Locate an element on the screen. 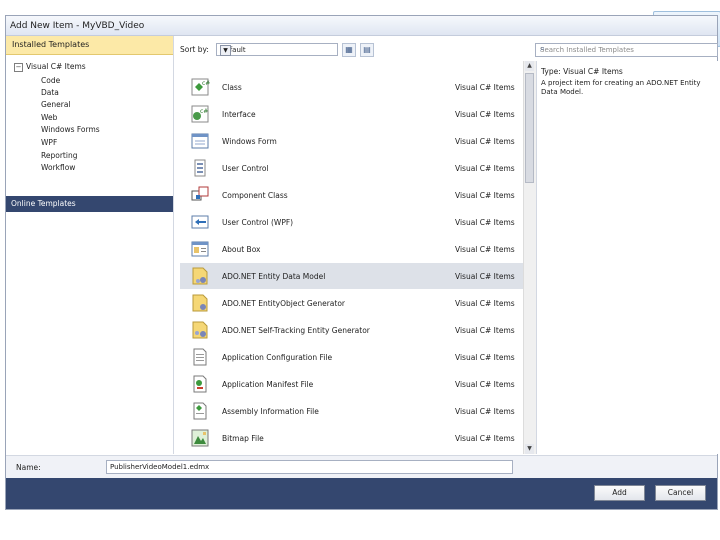 The image size is (720, 540). sort-by-dropdown: Default ▼ is located at coordinates (277, 49).